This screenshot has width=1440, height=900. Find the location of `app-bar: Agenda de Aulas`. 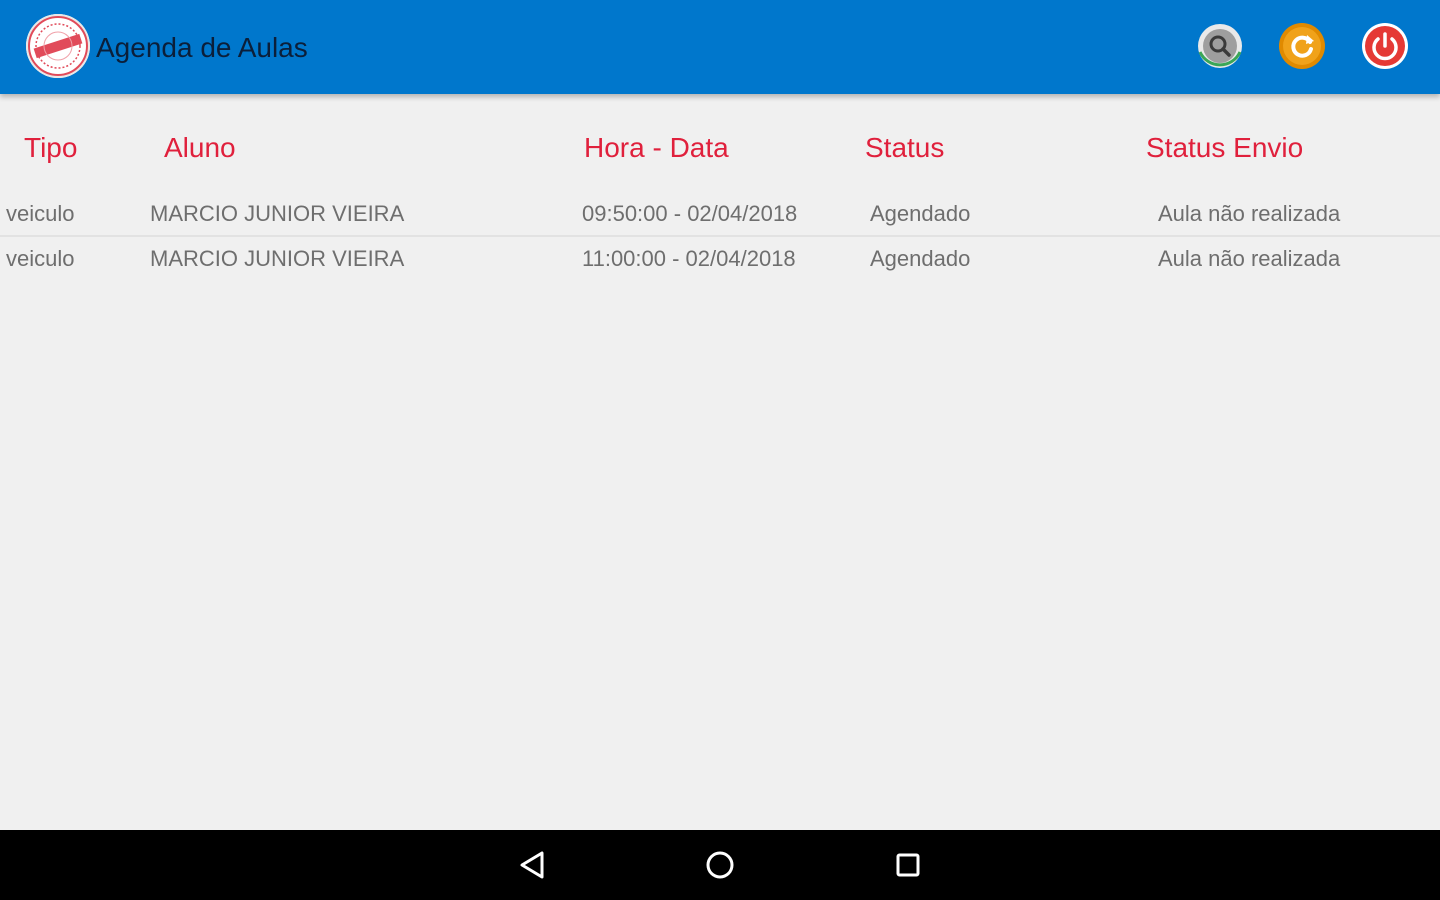

app-bar: Agenda de Aulas is located at coordinates (720, 47).